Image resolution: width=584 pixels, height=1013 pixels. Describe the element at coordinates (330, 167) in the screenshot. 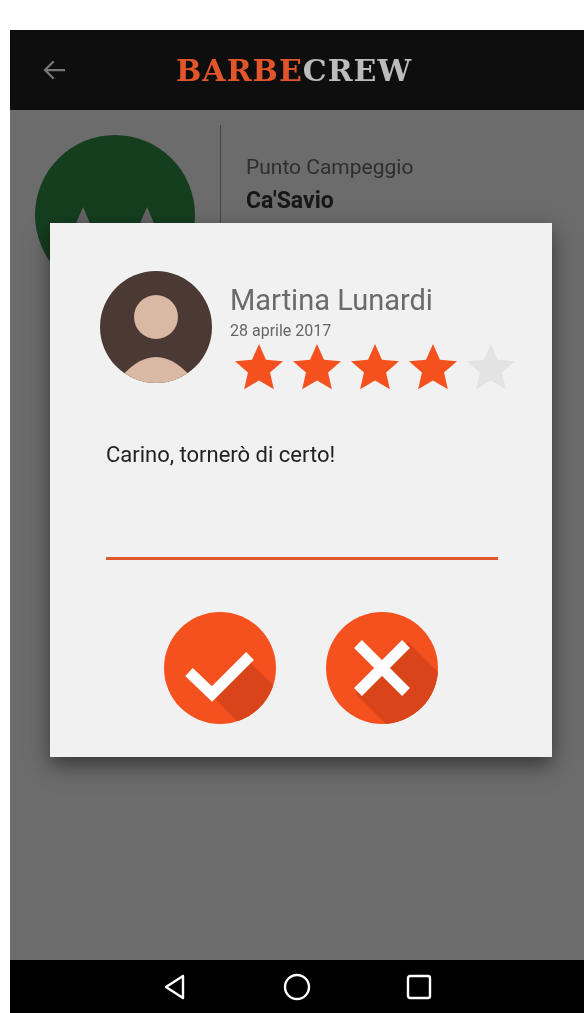

I see `place-category: Punto Campeggio` at that location.